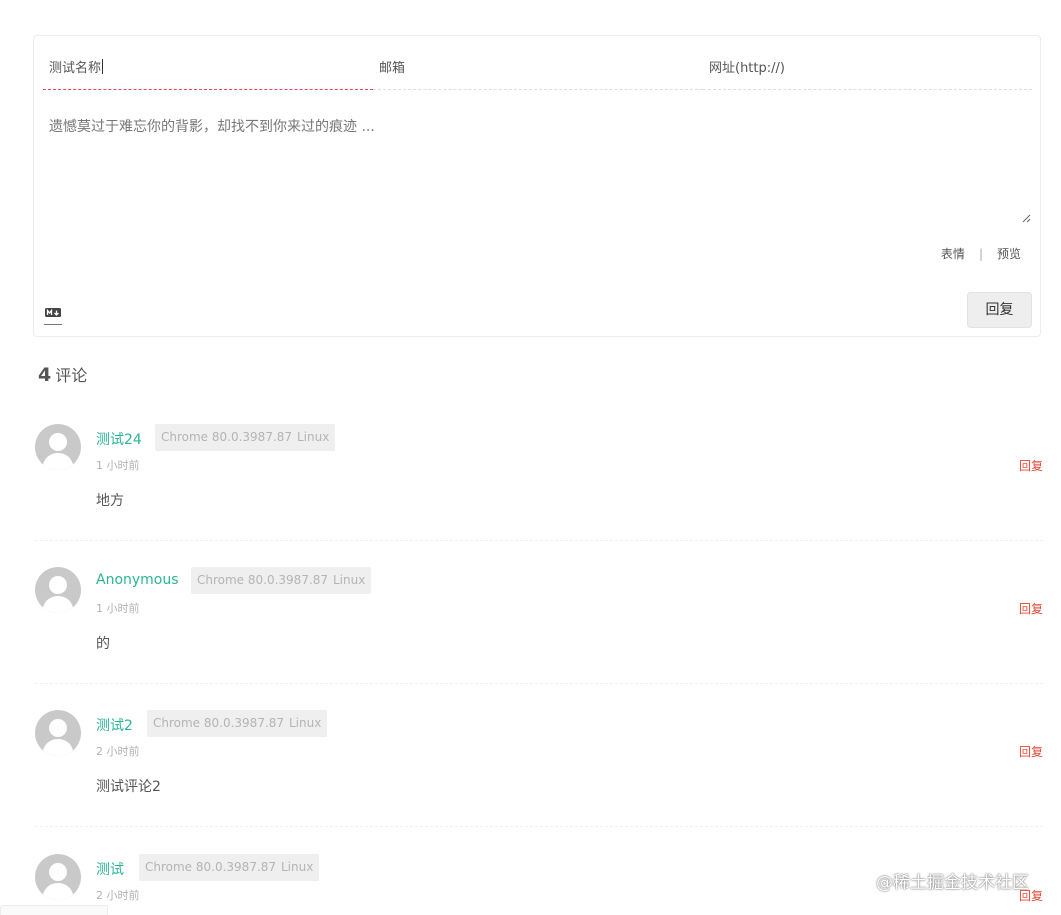  I want to click on comment-nick: 测试, so click(110, 869).